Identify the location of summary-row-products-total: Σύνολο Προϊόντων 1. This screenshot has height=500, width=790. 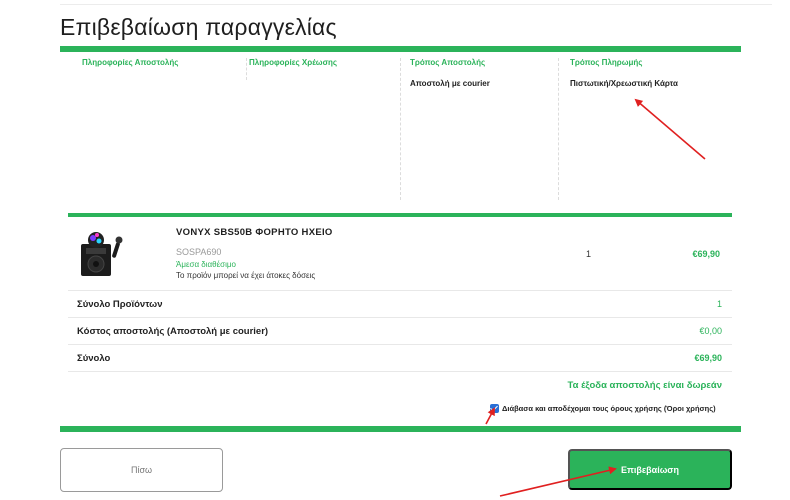
(400, 303).